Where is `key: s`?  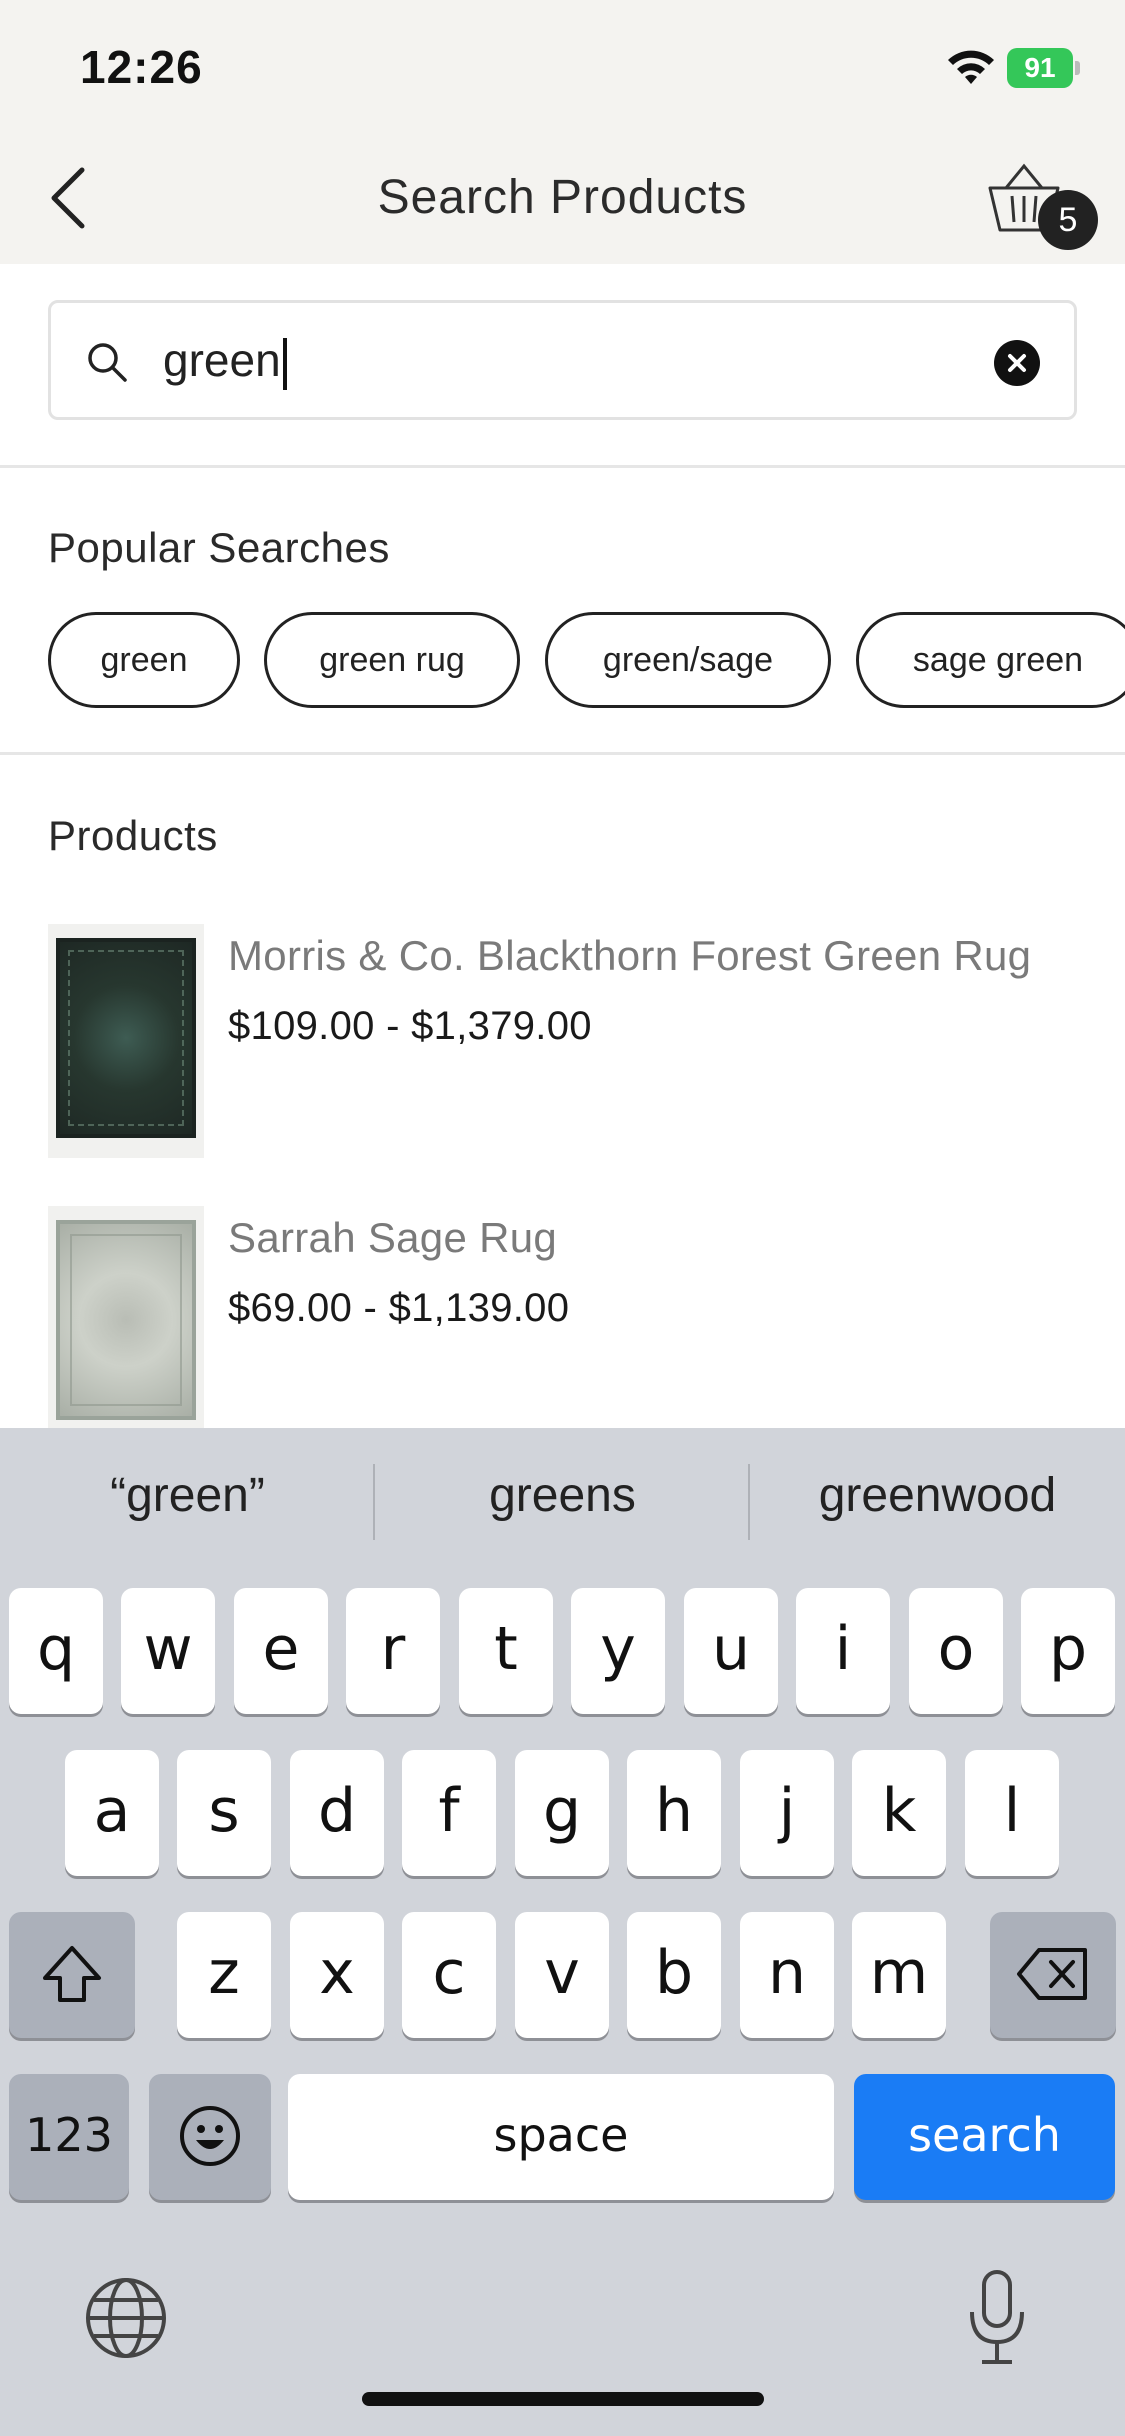 key: s is located at coordinates (224, 1813).